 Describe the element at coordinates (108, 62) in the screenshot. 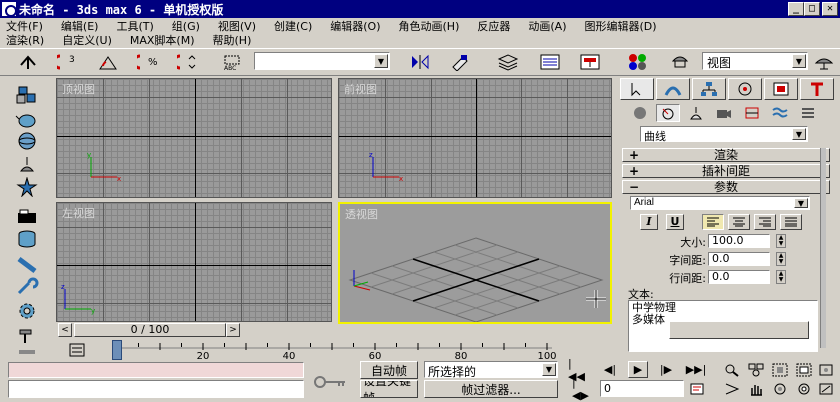

I see `angle-snap-icon` at that location.